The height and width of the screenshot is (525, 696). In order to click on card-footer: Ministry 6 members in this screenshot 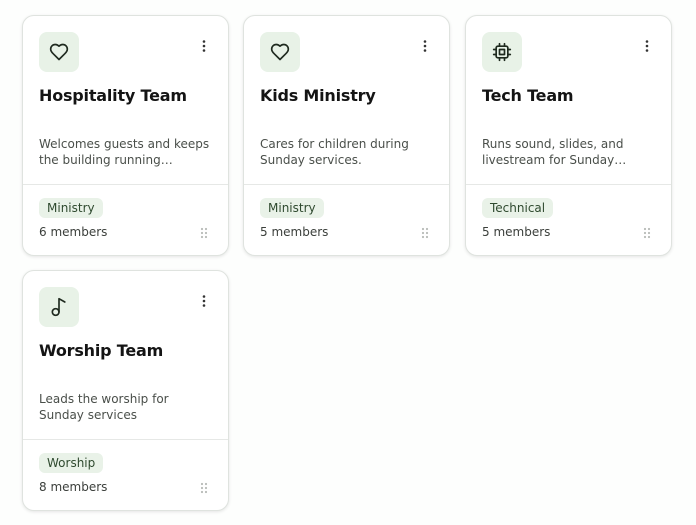, I will do `click(125, 220)`.